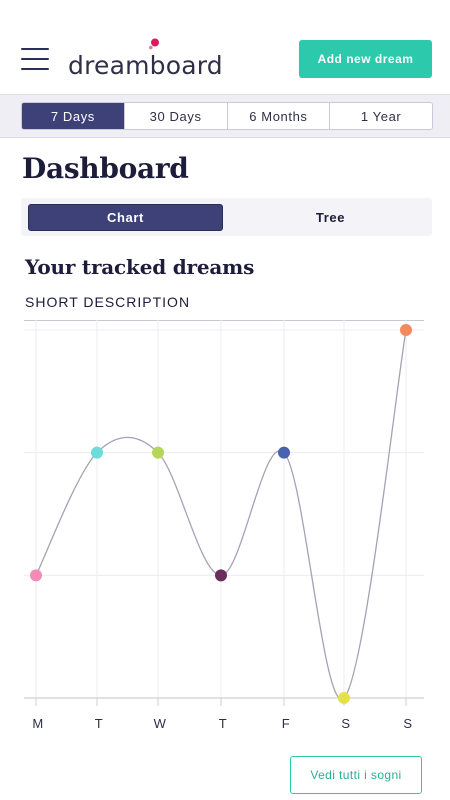 The width and height of the screenshot is (450, 800). I want to click on tree-view-toggle: Tree, so click(330, 217).